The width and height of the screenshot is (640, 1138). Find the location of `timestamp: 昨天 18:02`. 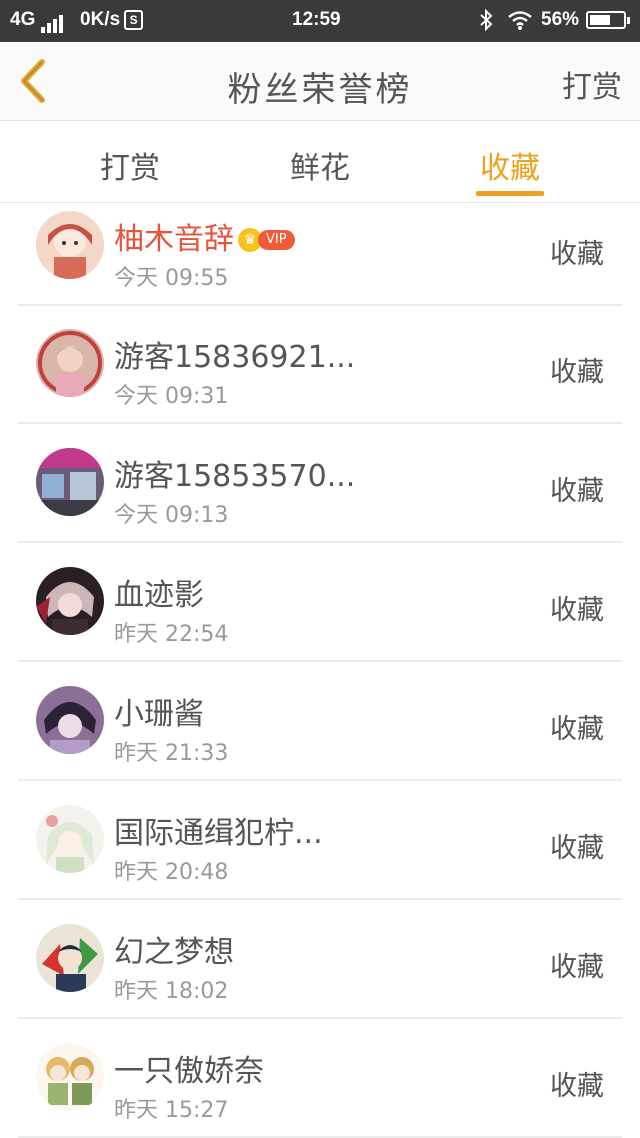

timestamp: 昨天 18:02 is located at coordinates (171, 991).